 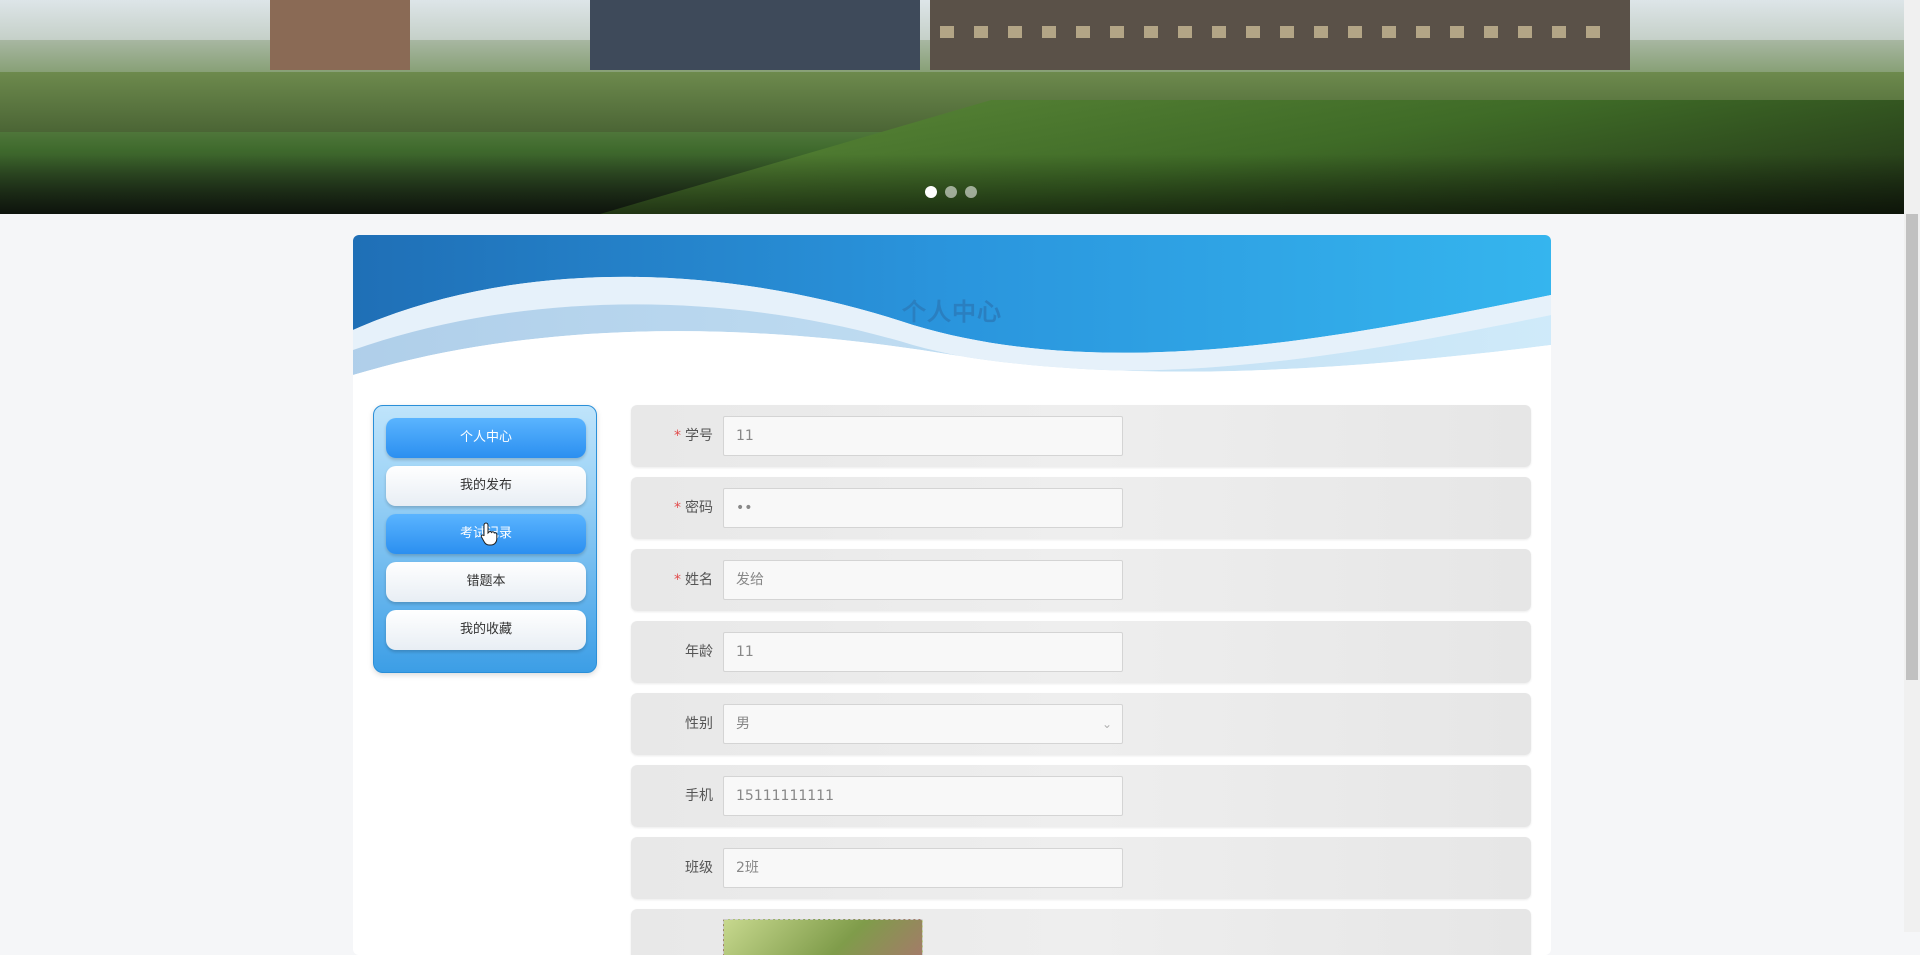 I want to click on form-row-age: 年龄 11, so click(x=1081, y=652).